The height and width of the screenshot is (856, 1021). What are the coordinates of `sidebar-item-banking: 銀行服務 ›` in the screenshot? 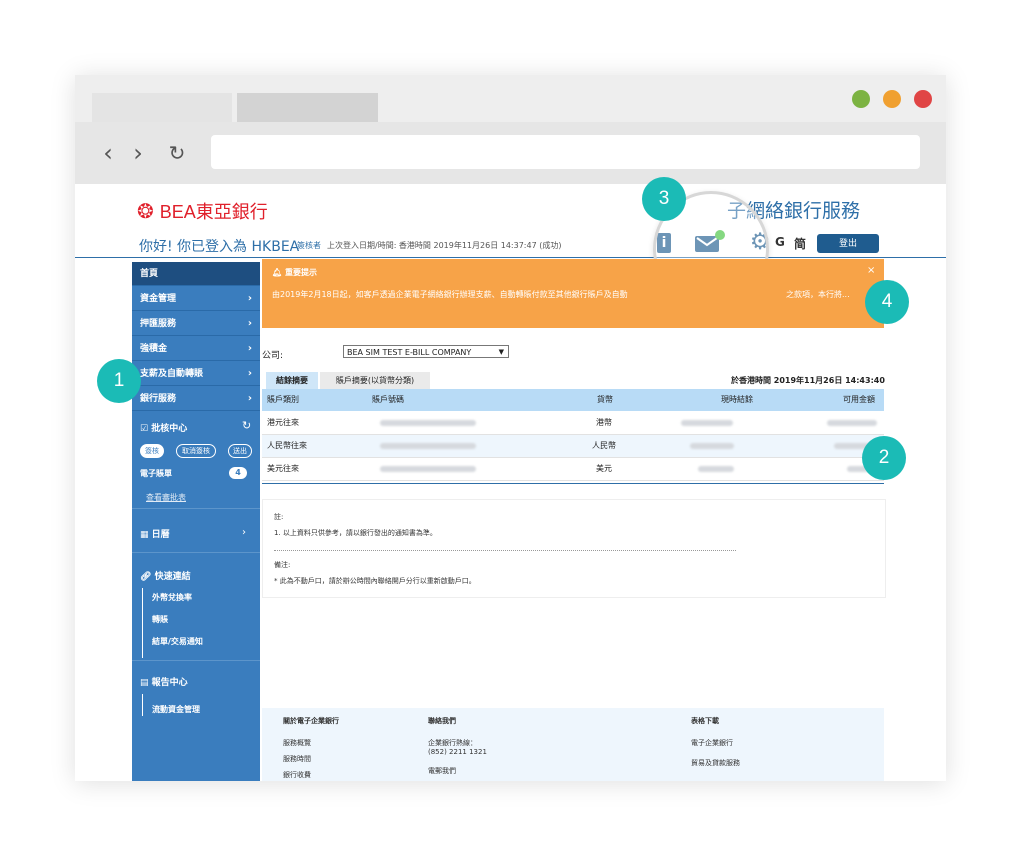 It's located at (196, 399).